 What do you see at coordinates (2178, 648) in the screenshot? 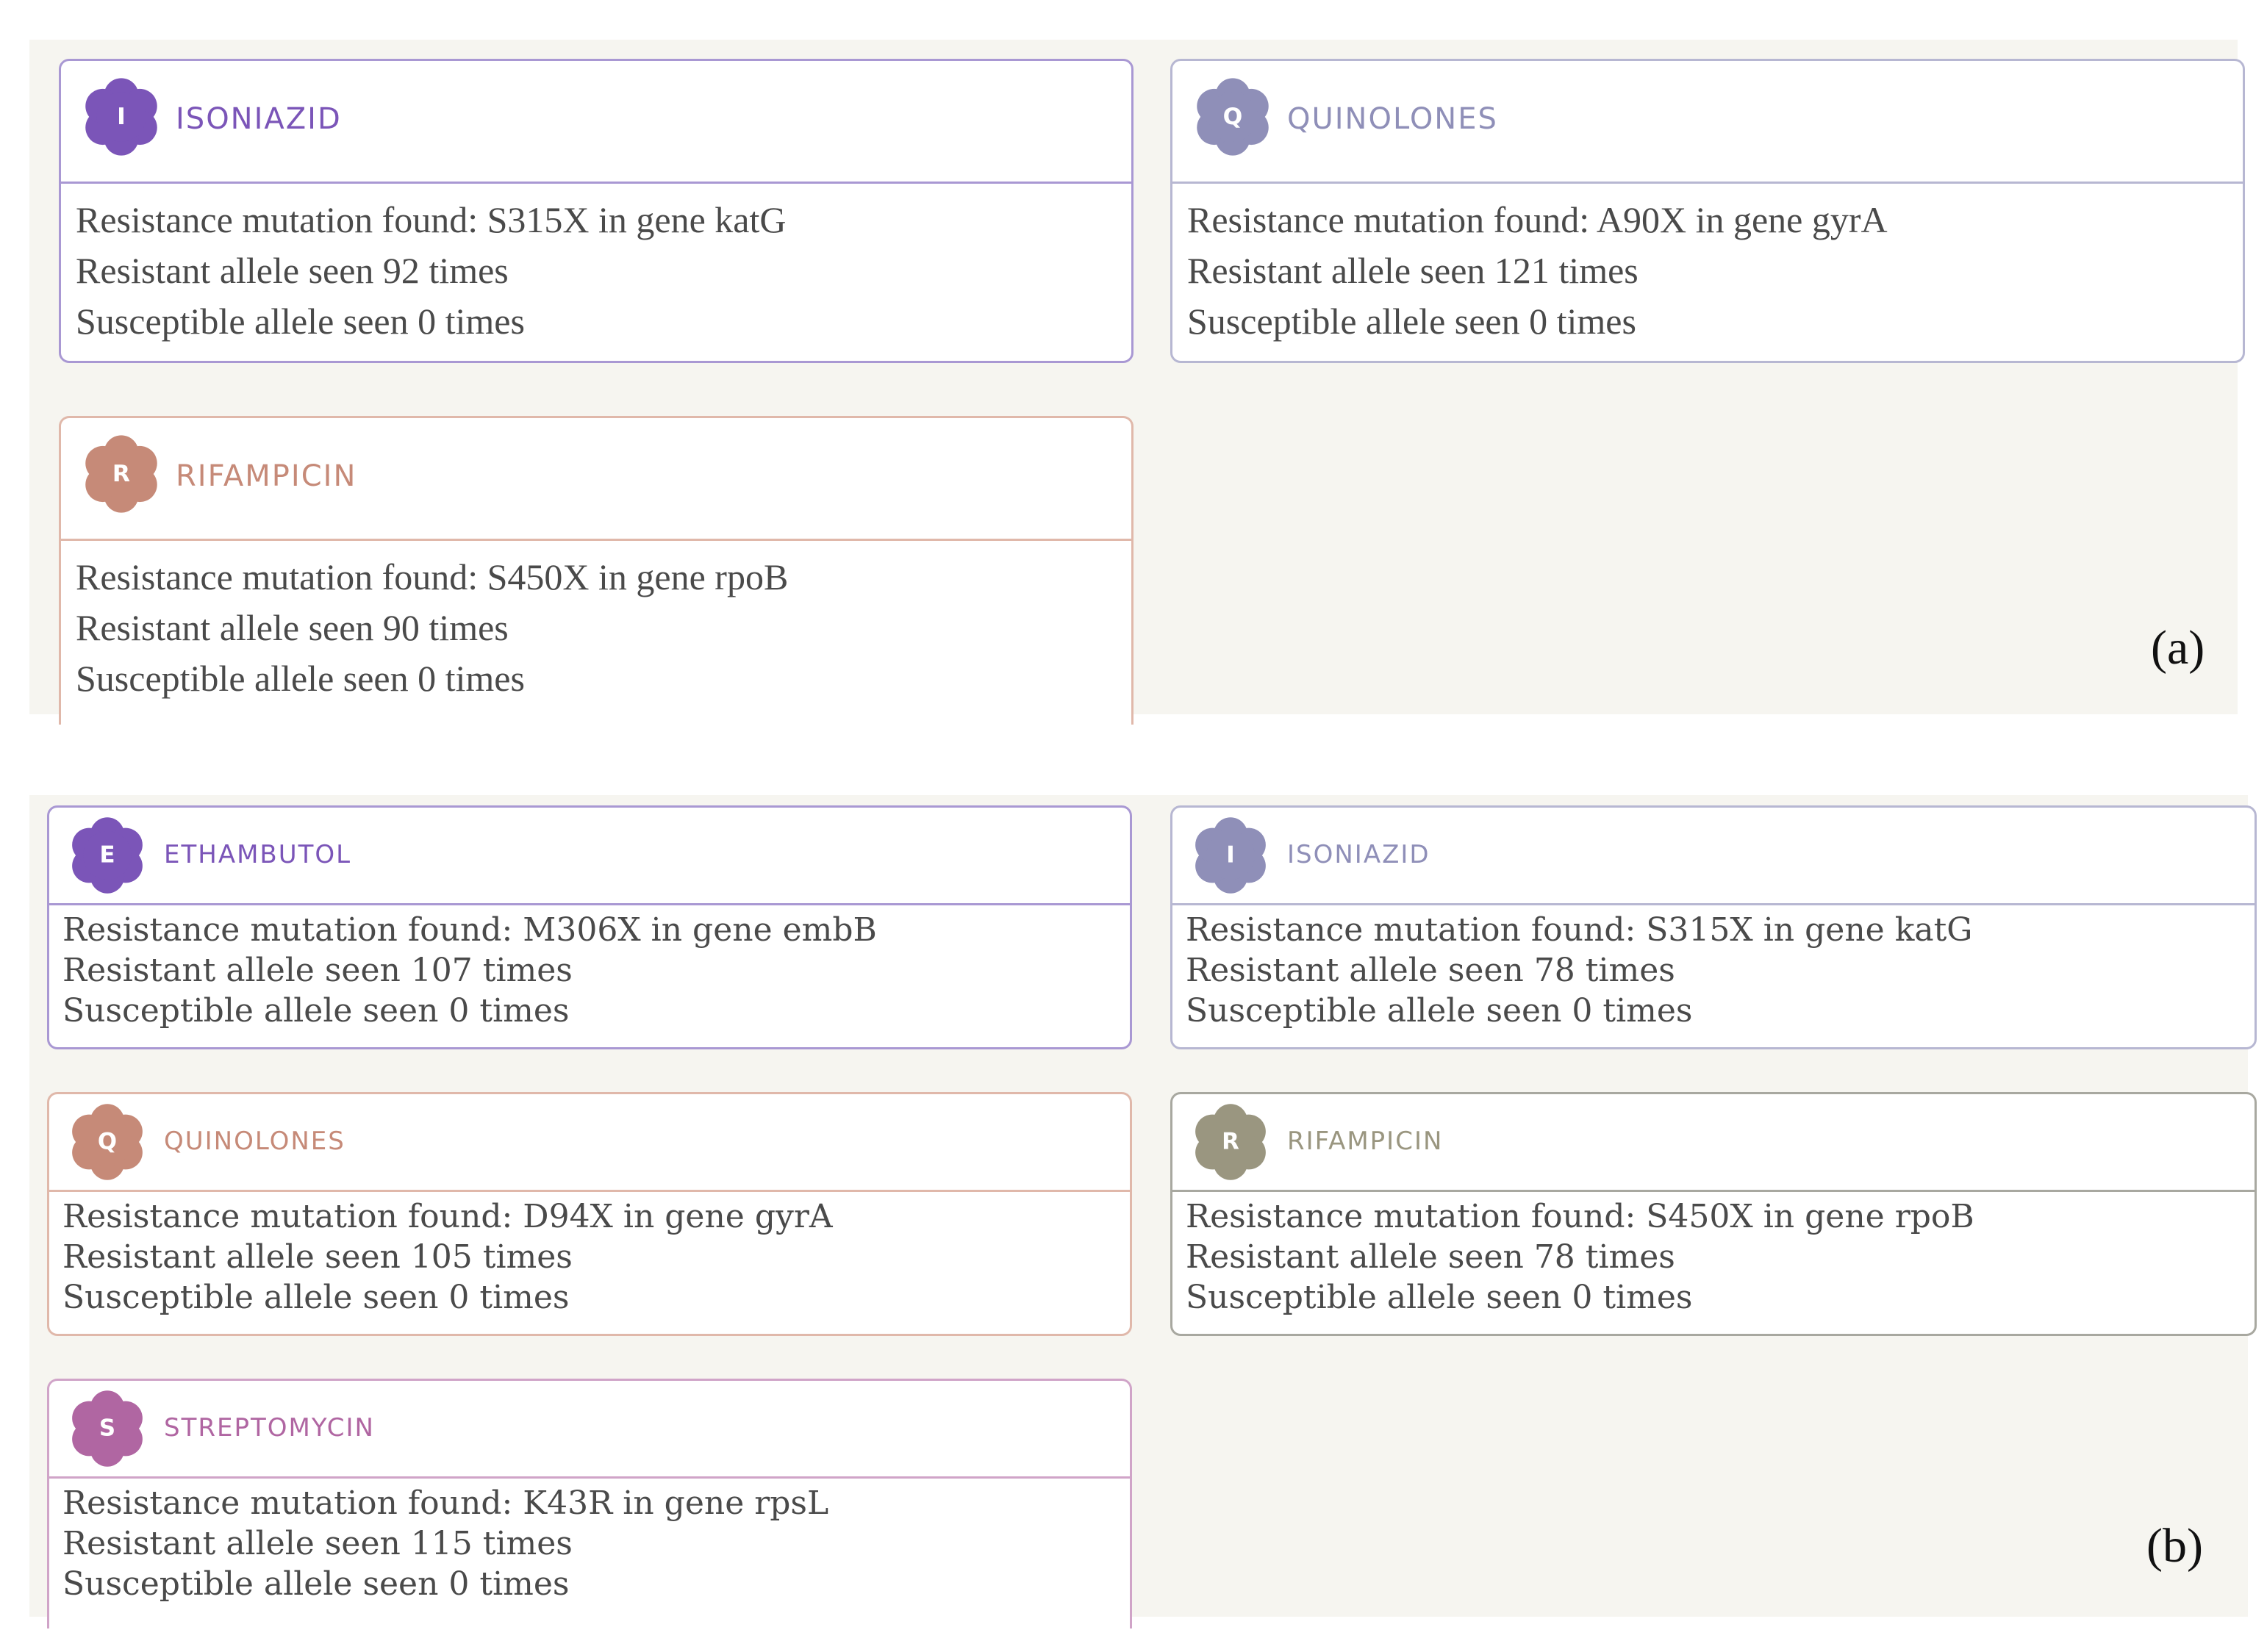
I see `panel-label-a: (a)` at bounding box center [2178, 648].